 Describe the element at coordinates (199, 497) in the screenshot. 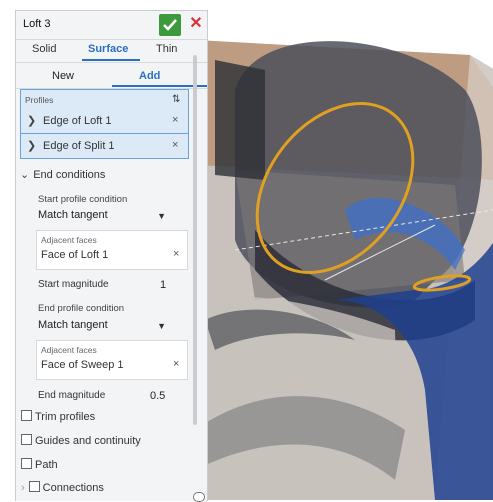

I see `view-cube-handle-icon` at that location.